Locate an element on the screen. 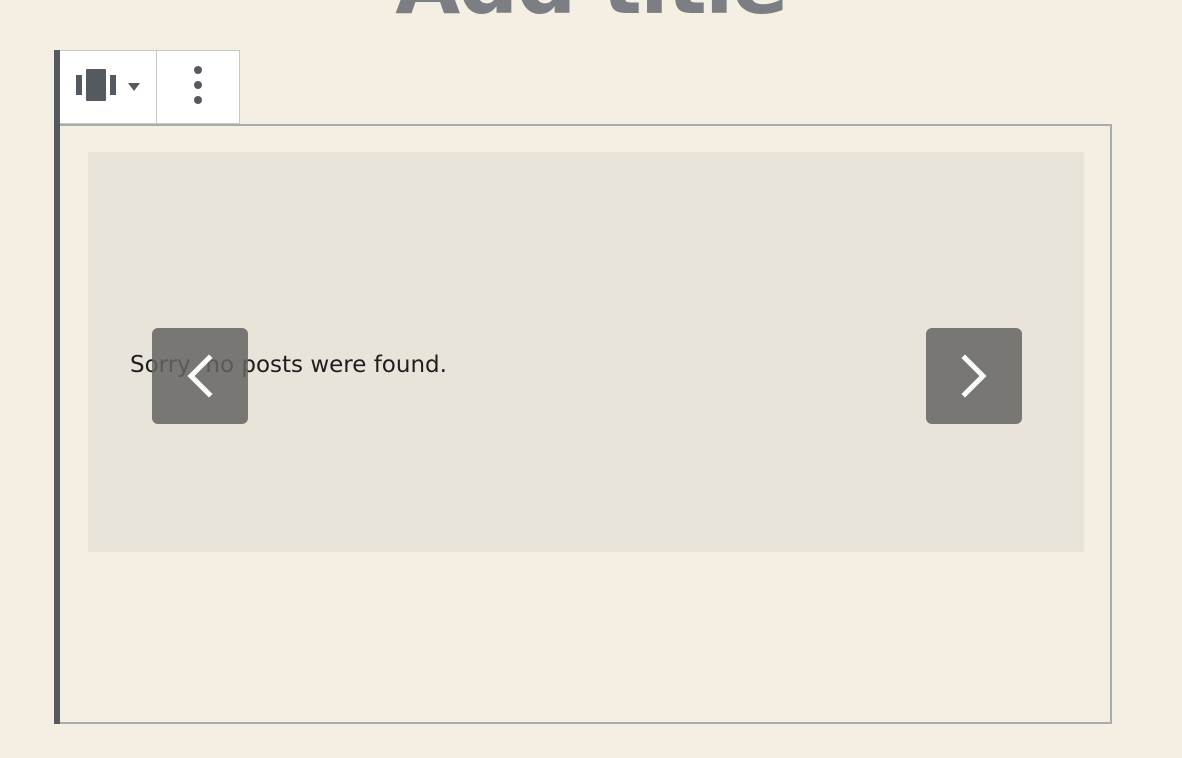  carousel-next-button is located at coordinates (974, 376).